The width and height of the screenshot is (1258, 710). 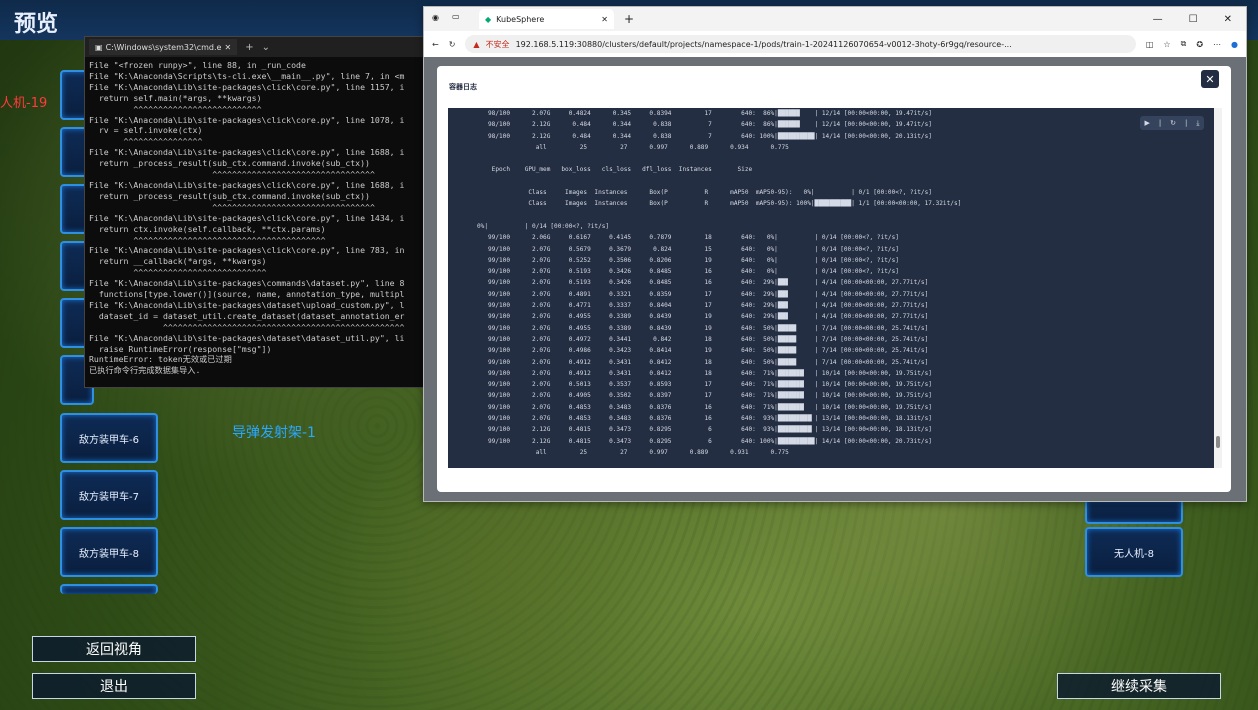 What do you see at coordinates (1139, 686) in the screenshot?
I see `continue-collect-button: 继续采集` at bounding box center [1139, 686].